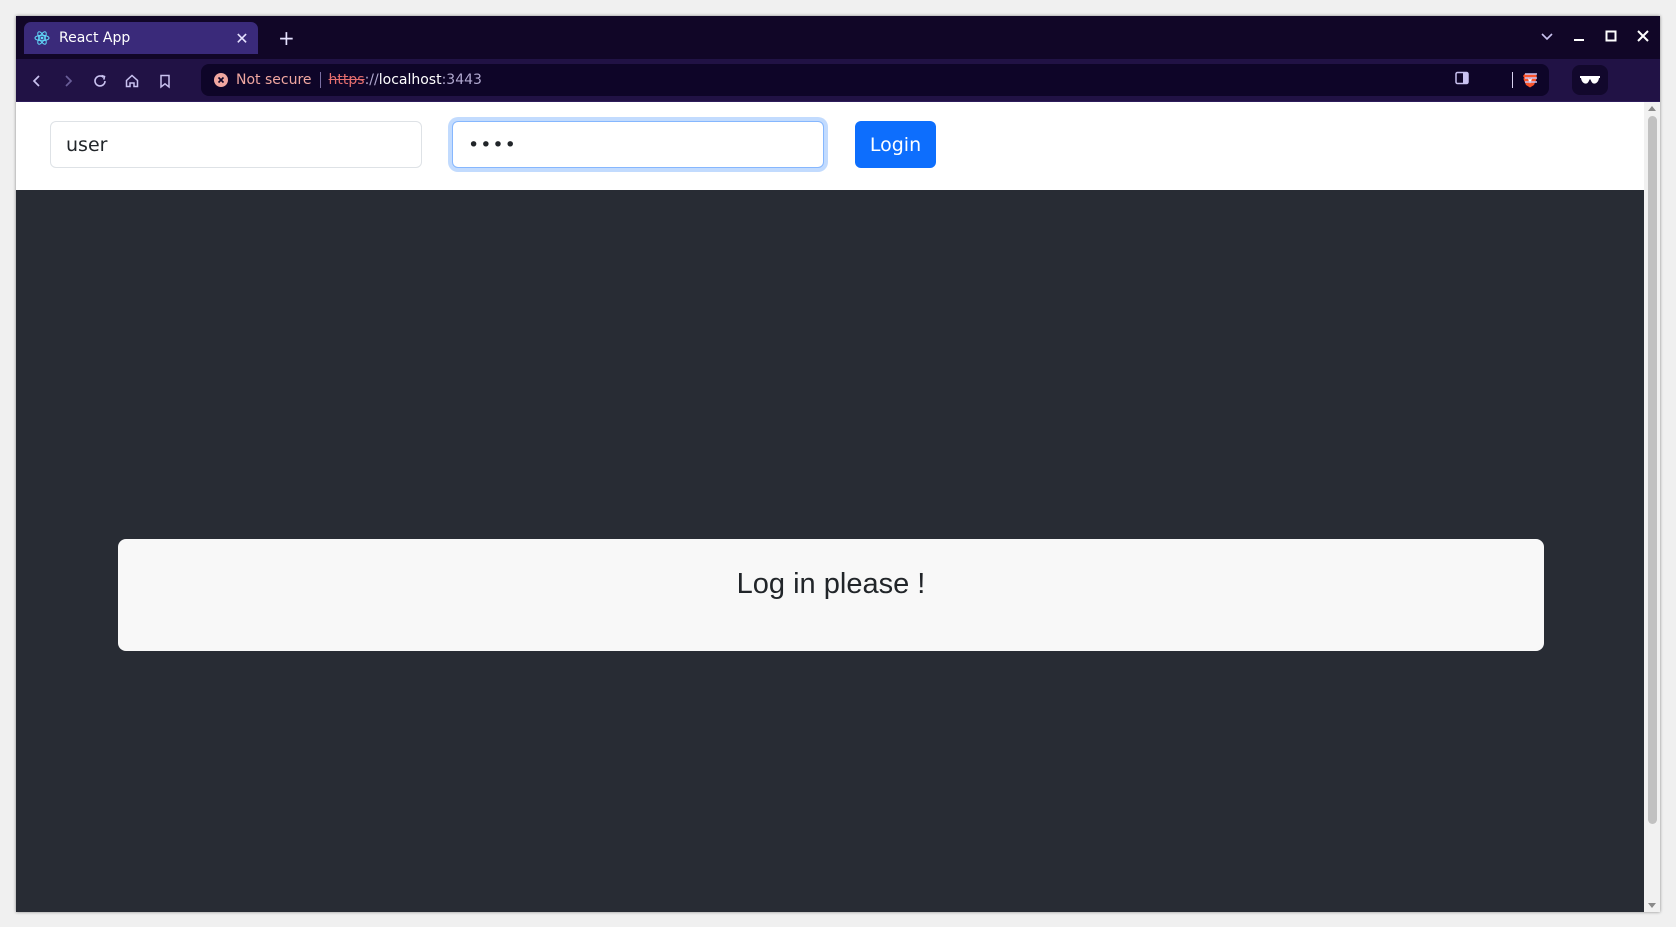  Describe the element at coordinates (1462, 78) in the screenshot. I see `sidebar-toggle-icon` at that location.